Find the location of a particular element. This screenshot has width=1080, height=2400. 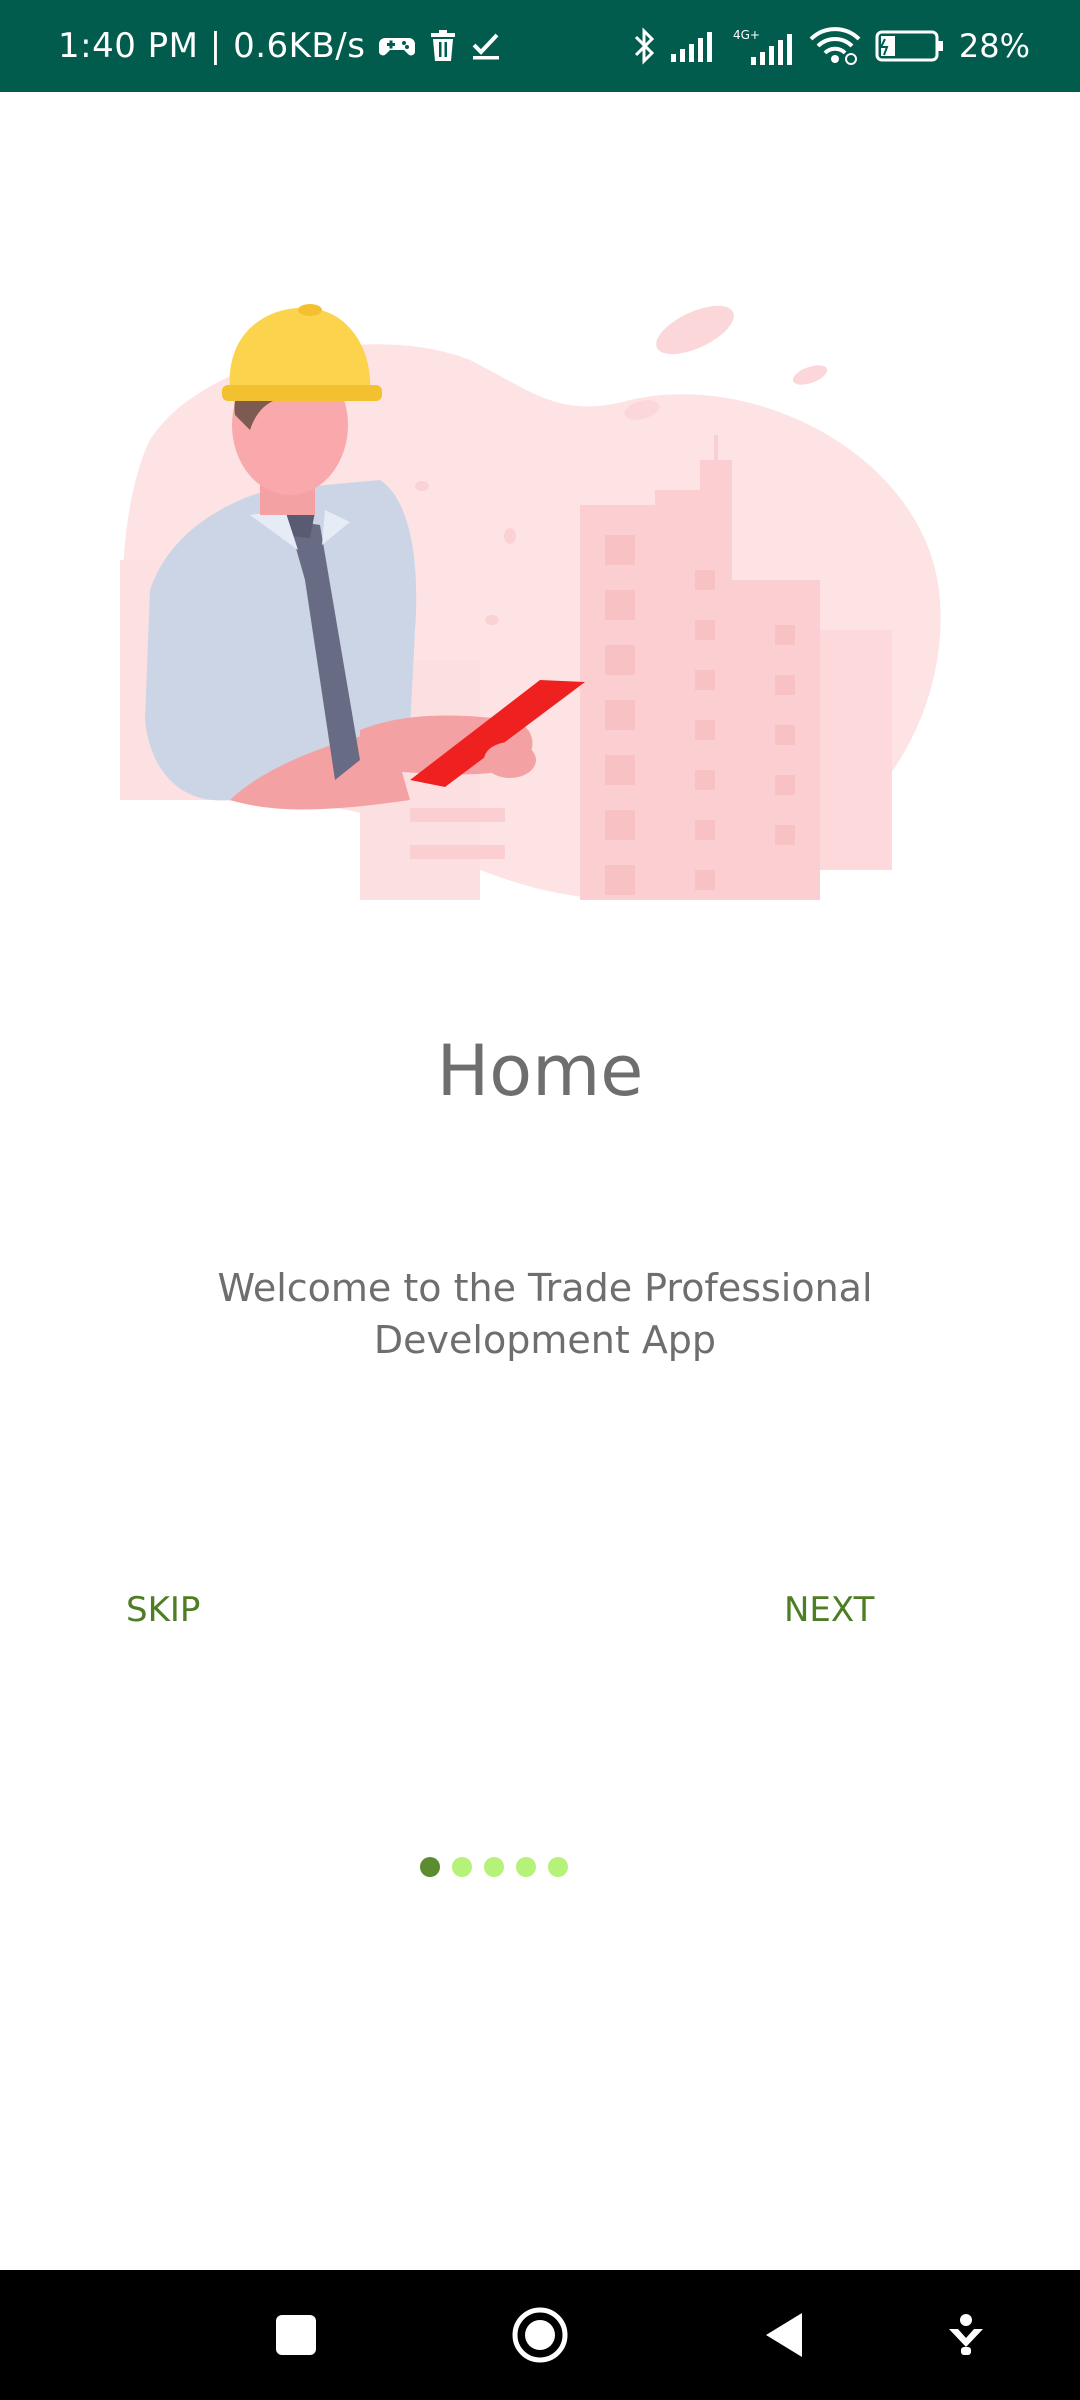

svg-text: 4G+ is located at coordinates (746, 35).